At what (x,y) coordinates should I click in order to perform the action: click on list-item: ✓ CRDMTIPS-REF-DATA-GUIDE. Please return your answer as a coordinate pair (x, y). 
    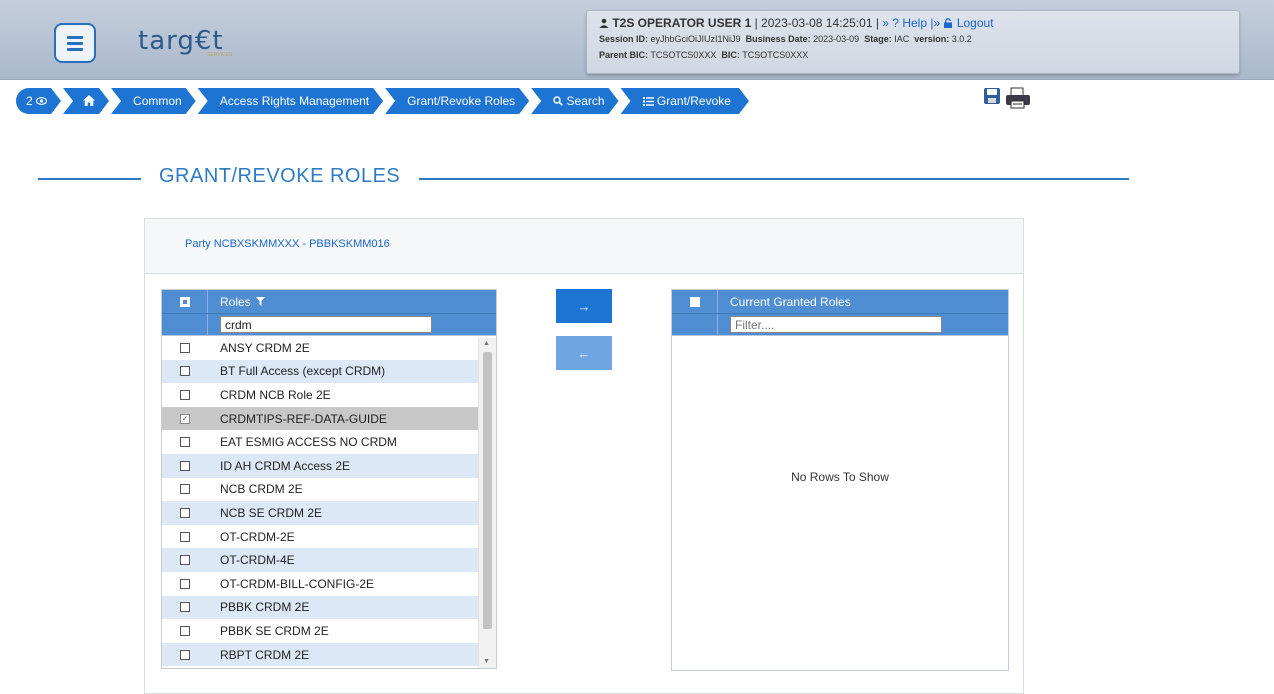
    Looking at the image, I should click on (329, 418).